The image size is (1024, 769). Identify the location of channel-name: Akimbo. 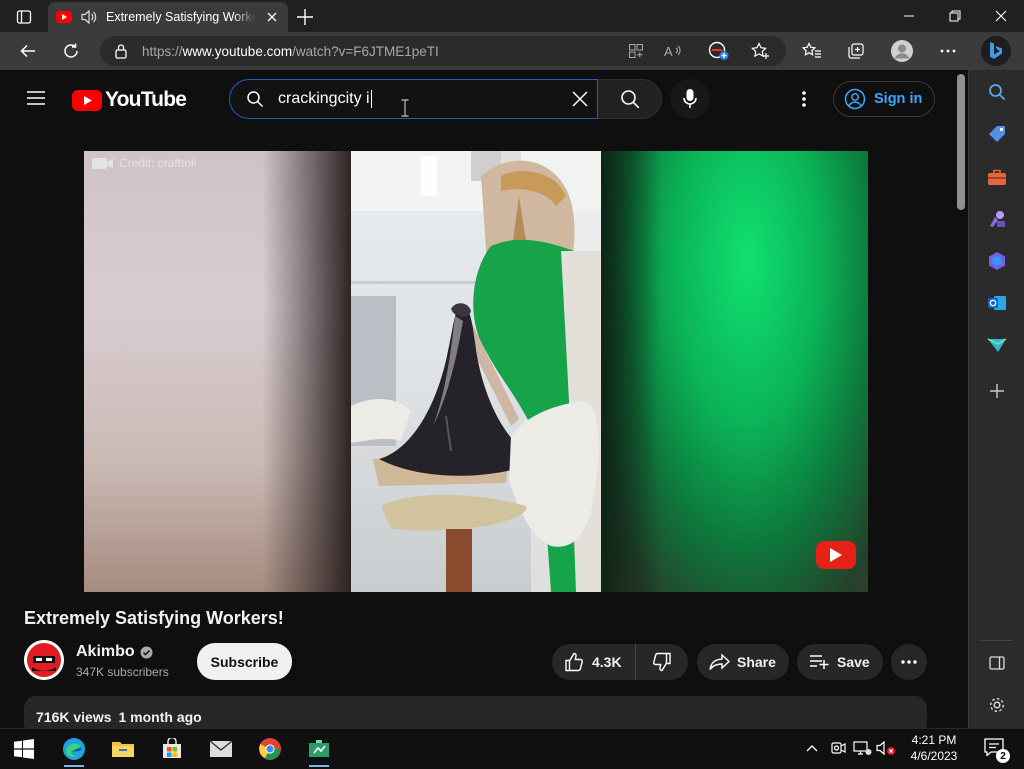
(114, 652).